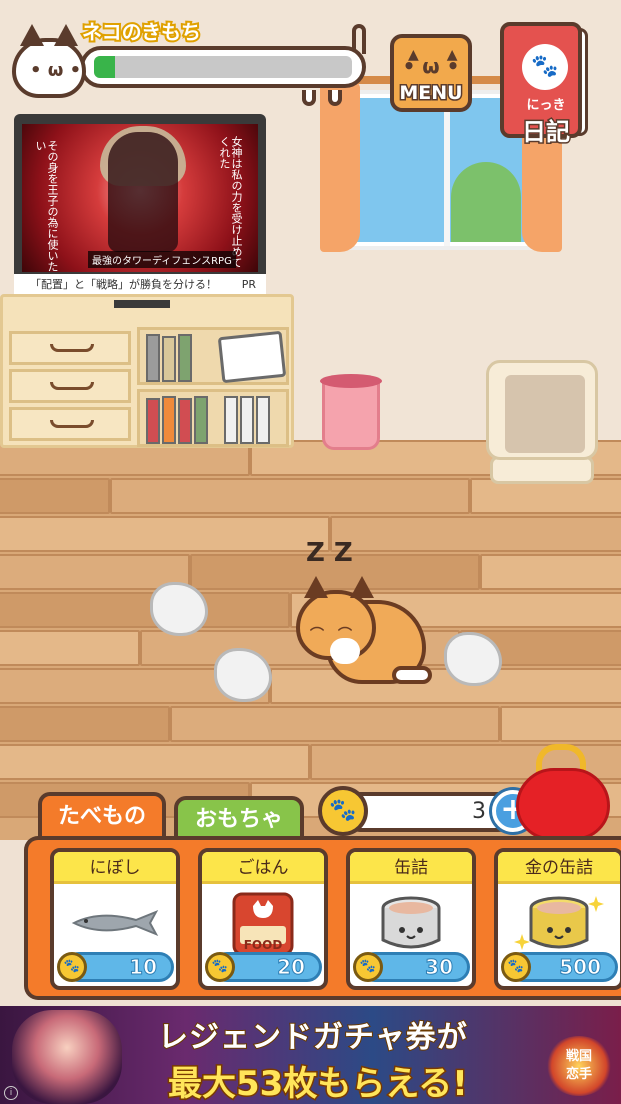  Describe the element at coordinates (123, 284) in the screenshot. I see `ad-strip-text: 「配置」と「戦略」が勝負を分ける！` at that location.